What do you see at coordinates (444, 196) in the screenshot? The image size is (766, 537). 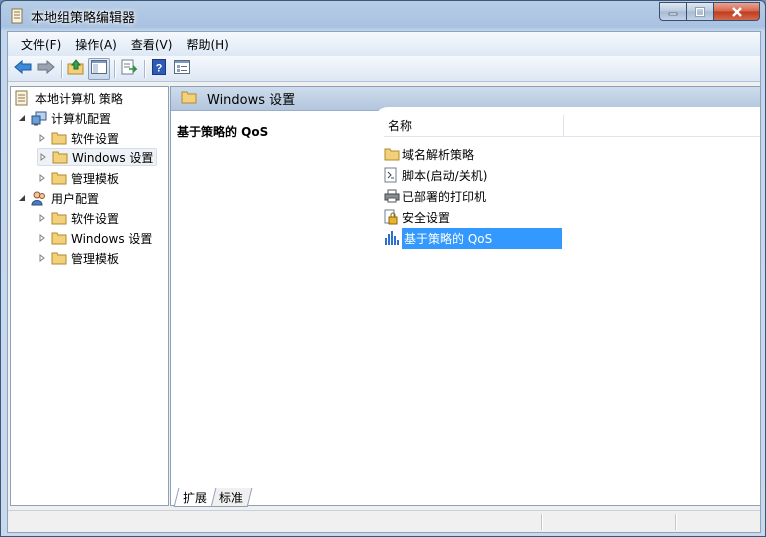 I see `list-item-label: 已部署的打印机` at bounding box center [444, 196].